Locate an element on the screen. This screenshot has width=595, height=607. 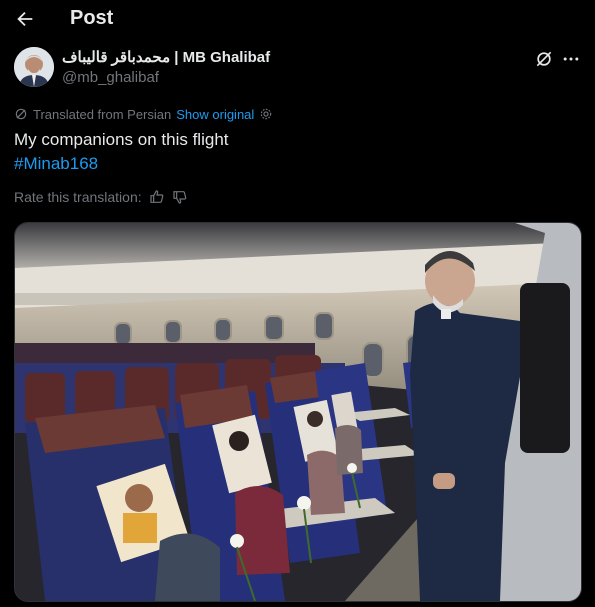
author-handle: @mb_ghalibaf is located at coordinates (110, 77).